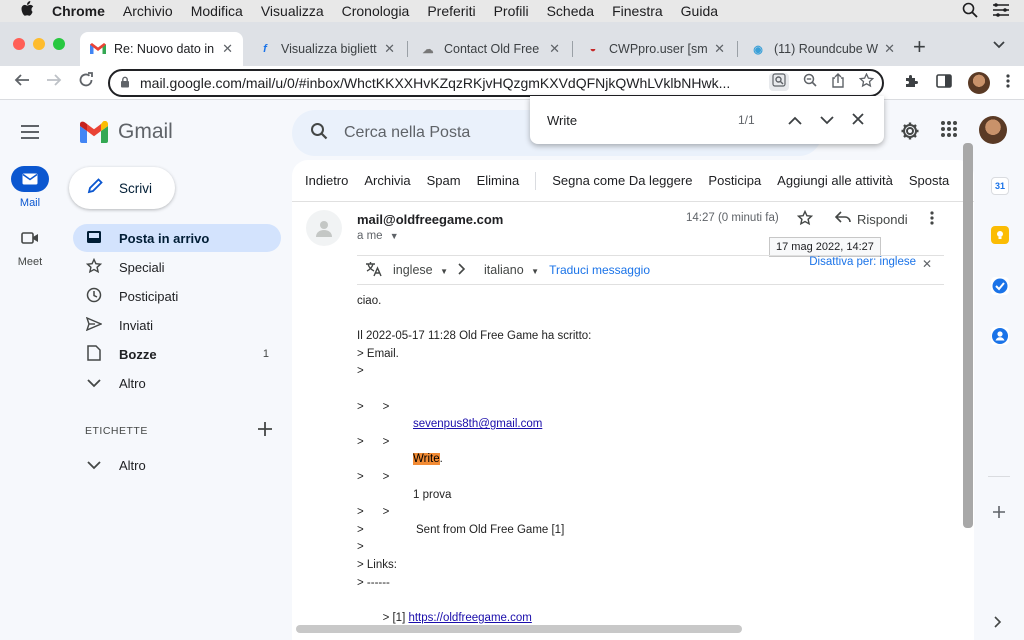 This screenshot has height=640, width=1024. Describe the element at coordinates (28, 11) in the screenshot. I see `apple-logo-icon` at that location.